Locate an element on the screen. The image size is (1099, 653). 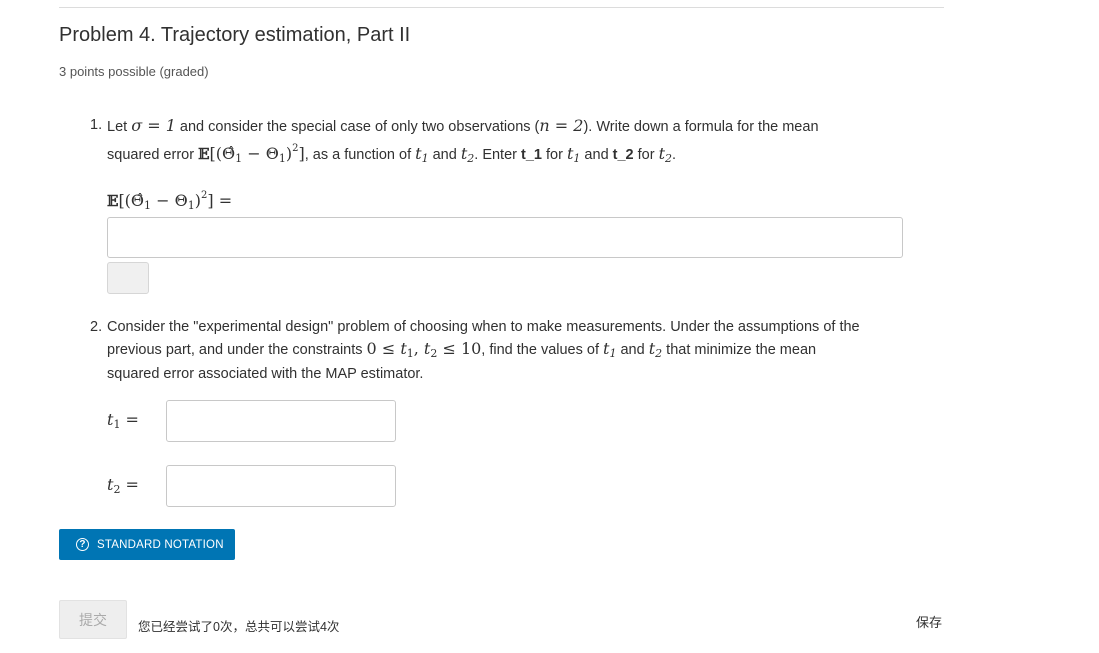
t2-input is located at coordinates (281, 486).